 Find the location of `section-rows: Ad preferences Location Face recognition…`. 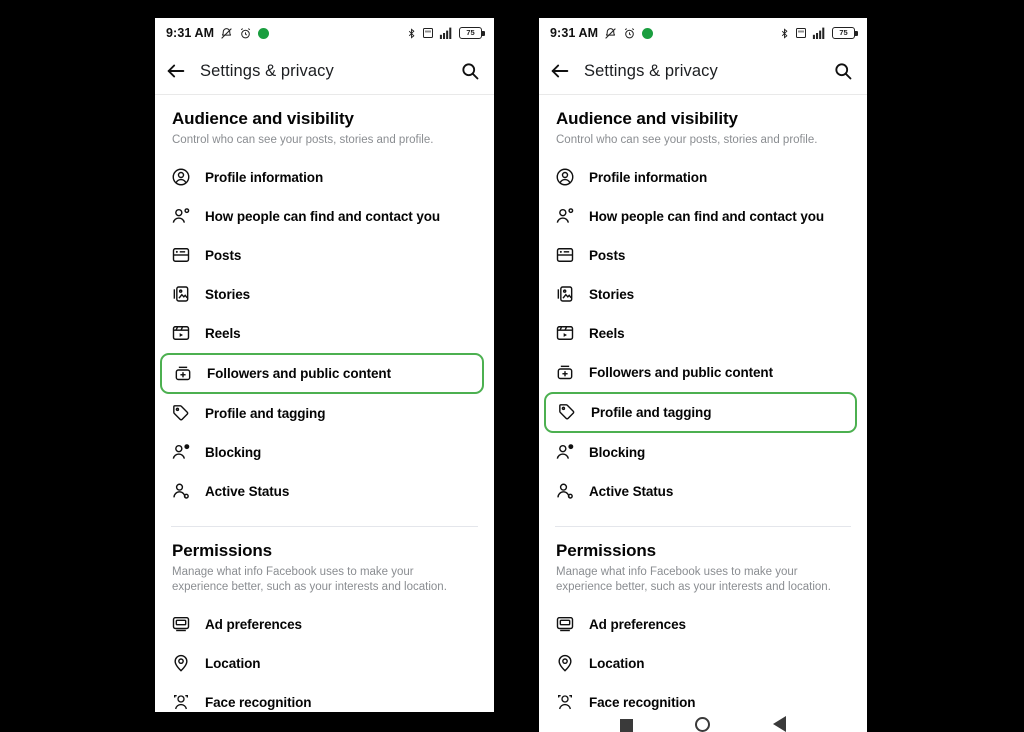

section-rows: Ad preferences Location Face recognition… is located at coordinates (324, 658).